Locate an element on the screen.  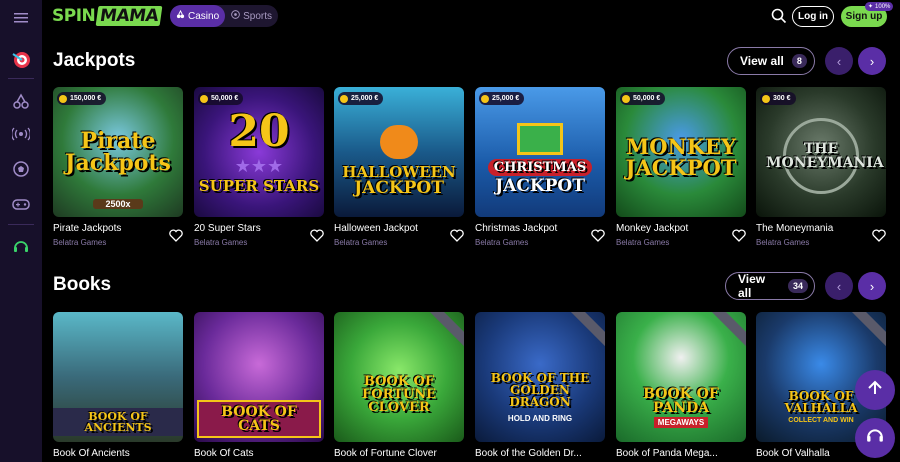
game-thumbnail: 25,000 € HALLOWEEN JACKPOT is located at coordinates (399, 152).